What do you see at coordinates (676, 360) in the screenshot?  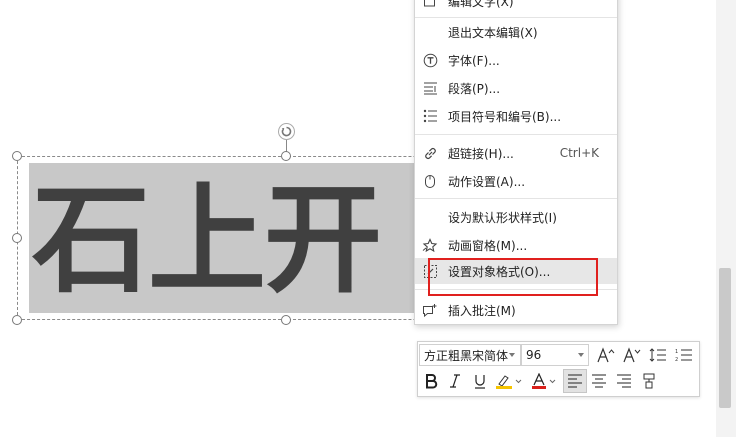 I see `svg-text: 2` at bounding box center [676, 360].